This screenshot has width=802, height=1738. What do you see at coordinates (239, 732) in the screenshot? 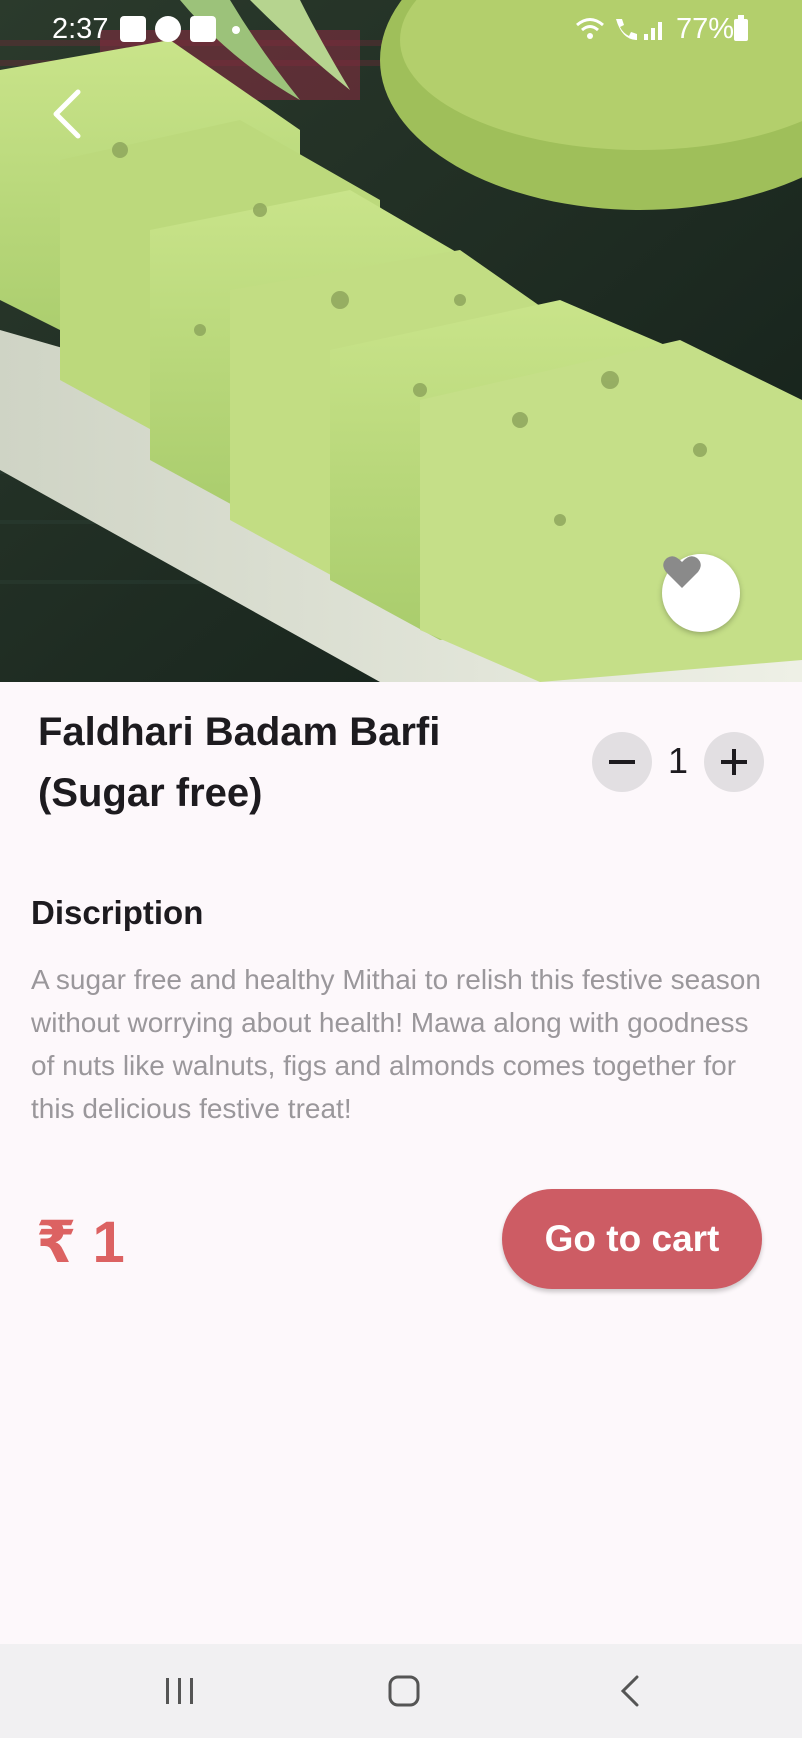
I see `product-title-line1: Faldhari Badam Barfi` at bounding box center [239, 732].